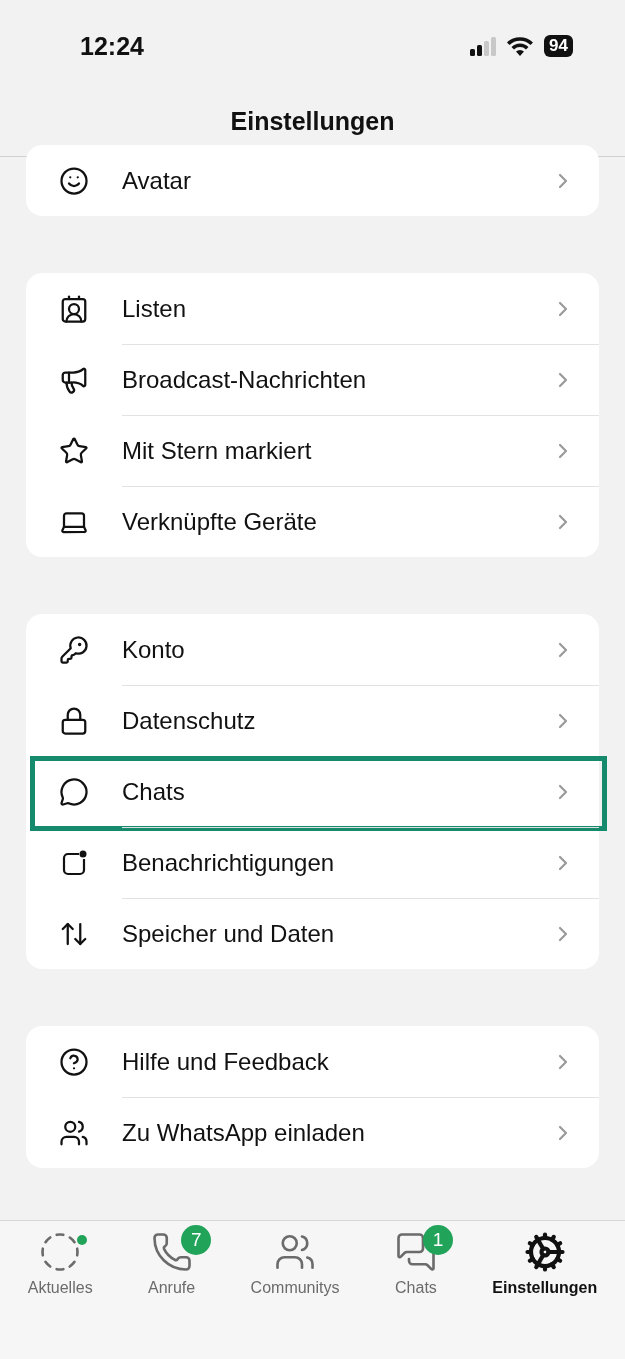 The image size is (625, 1359). What do you see at coordinates (74, 308) in the screenshot?
I see `contact-card-icon` at bounding box center [74, 308].